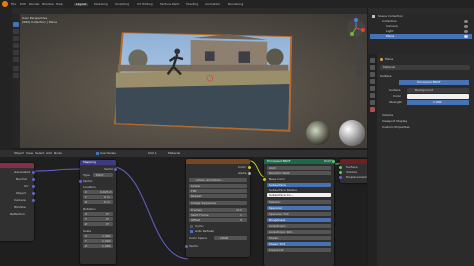 The image size is (474, 266). I want to click on rotation-x-value: 0°, so click(107, 214).